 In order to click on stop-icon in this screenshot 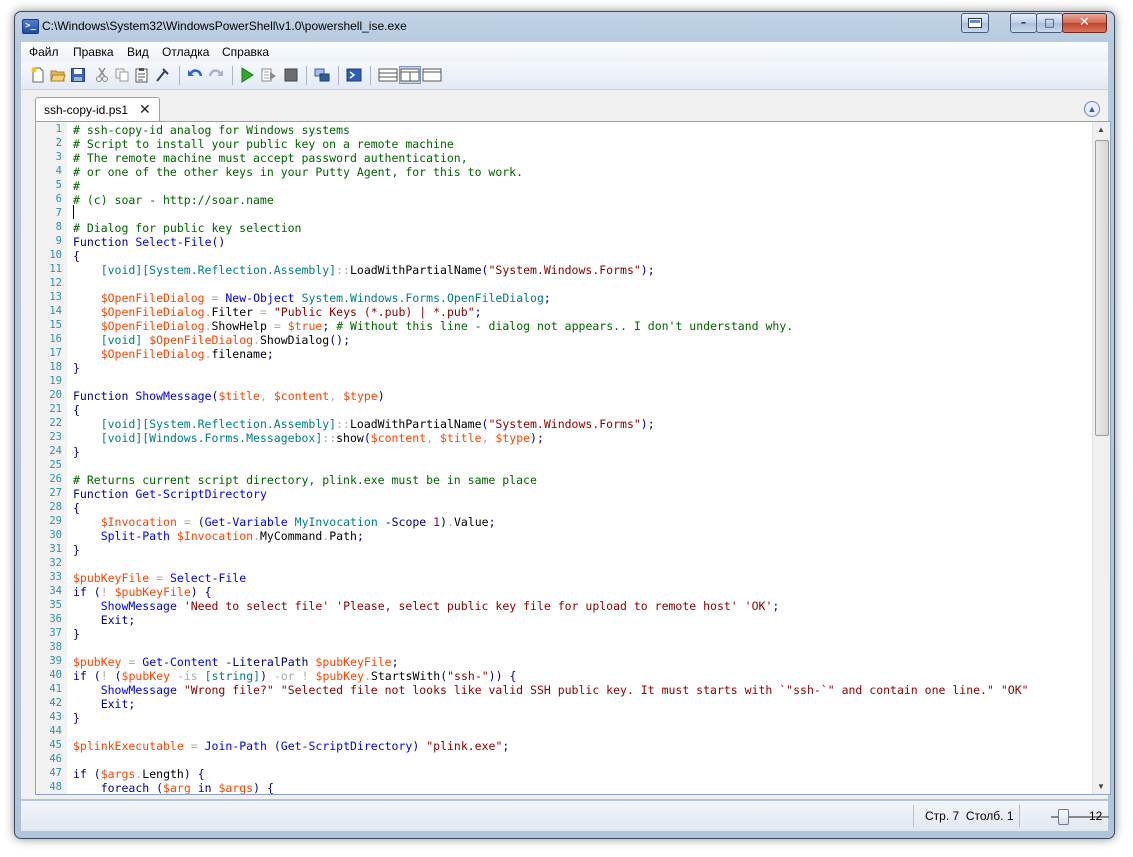, I will do `click(291, 75)`.